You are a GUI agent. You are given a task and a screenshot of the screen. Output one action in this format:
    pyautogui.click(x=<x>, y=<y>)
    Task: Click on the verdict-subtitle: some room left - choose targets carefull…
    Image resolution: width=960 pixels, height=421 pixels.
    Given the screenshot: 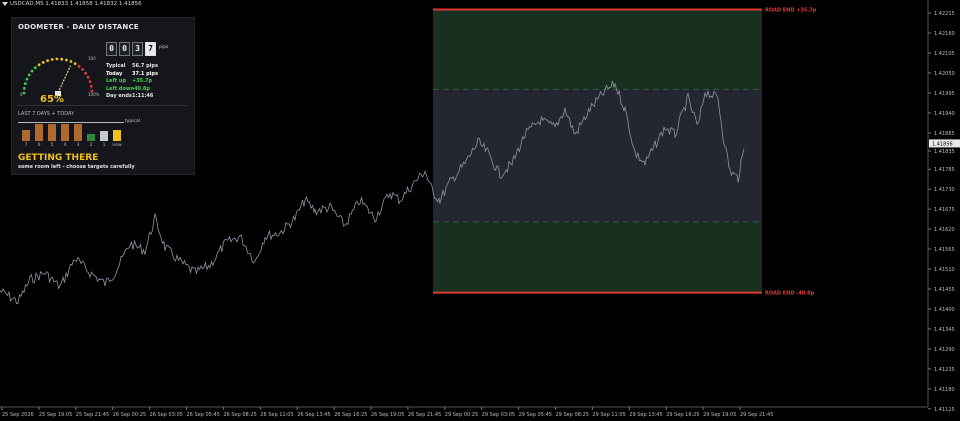 What is the action you would take?
    pyautogui.click(x=76, y=167)
    